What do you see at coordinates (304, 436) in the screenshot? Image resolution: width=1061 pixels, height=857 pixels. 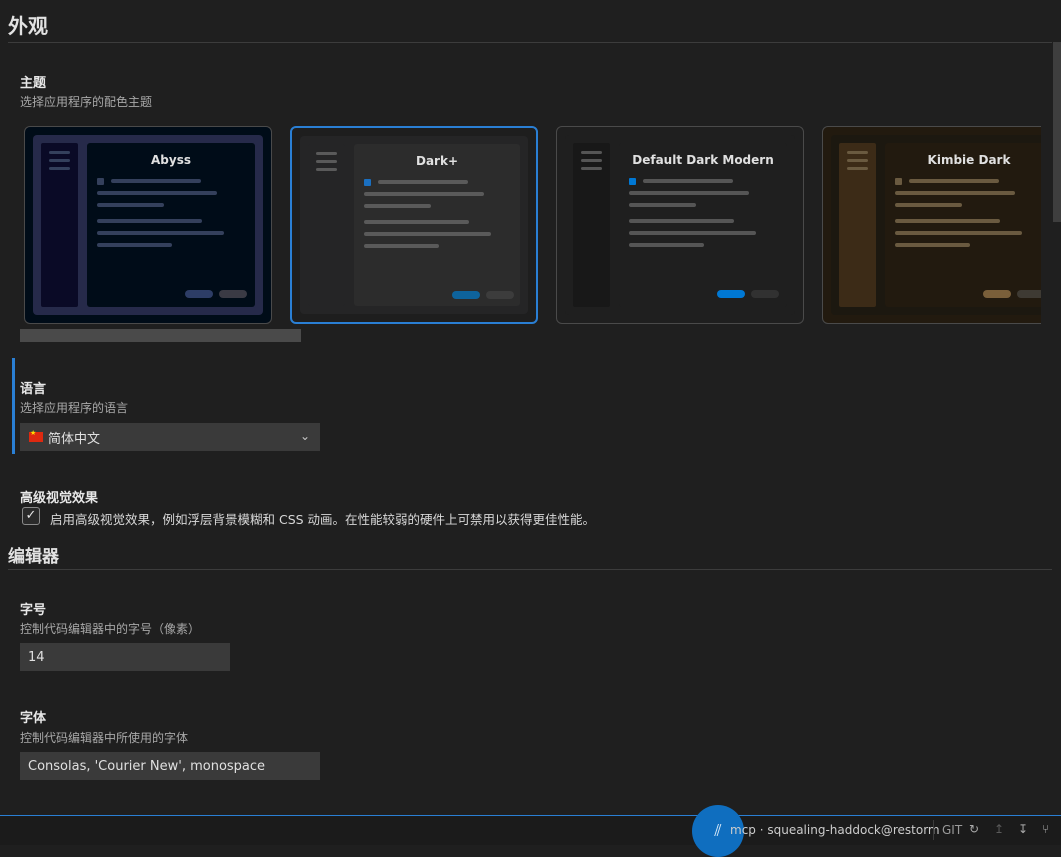 I see `chevron-down-icon: ⌄` at bounding box center [304, 436].